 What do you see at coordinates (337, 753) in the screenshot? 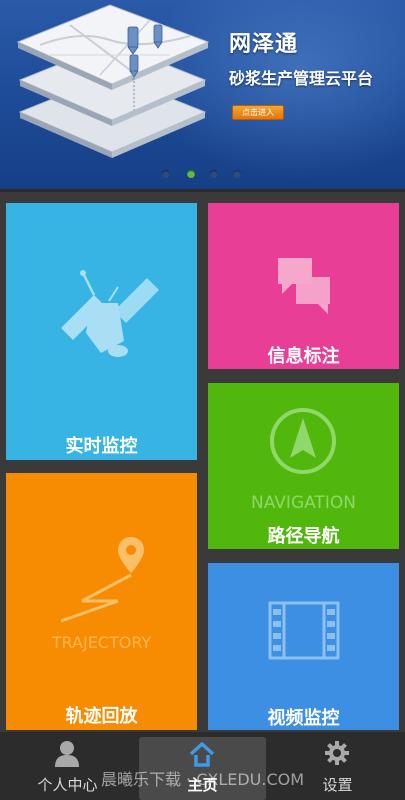
I see `gear-icon` at bounding box center [337, 753].